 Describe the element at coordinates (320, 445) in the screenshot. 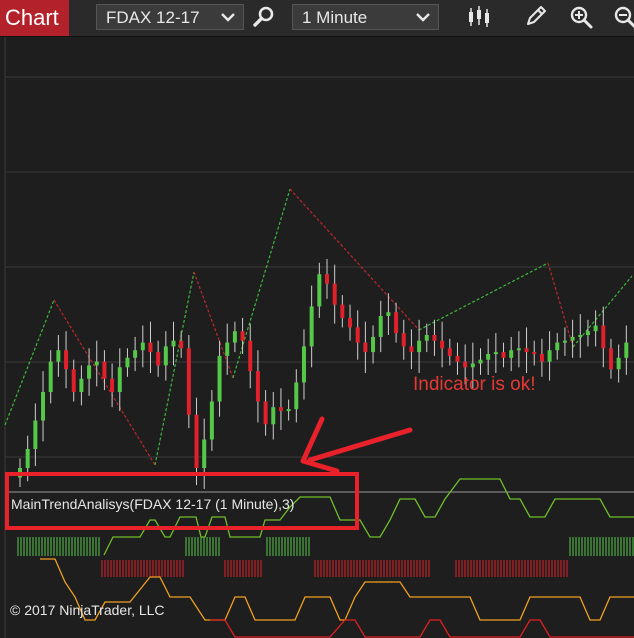

I see `annotation-arrow-head` at that location.